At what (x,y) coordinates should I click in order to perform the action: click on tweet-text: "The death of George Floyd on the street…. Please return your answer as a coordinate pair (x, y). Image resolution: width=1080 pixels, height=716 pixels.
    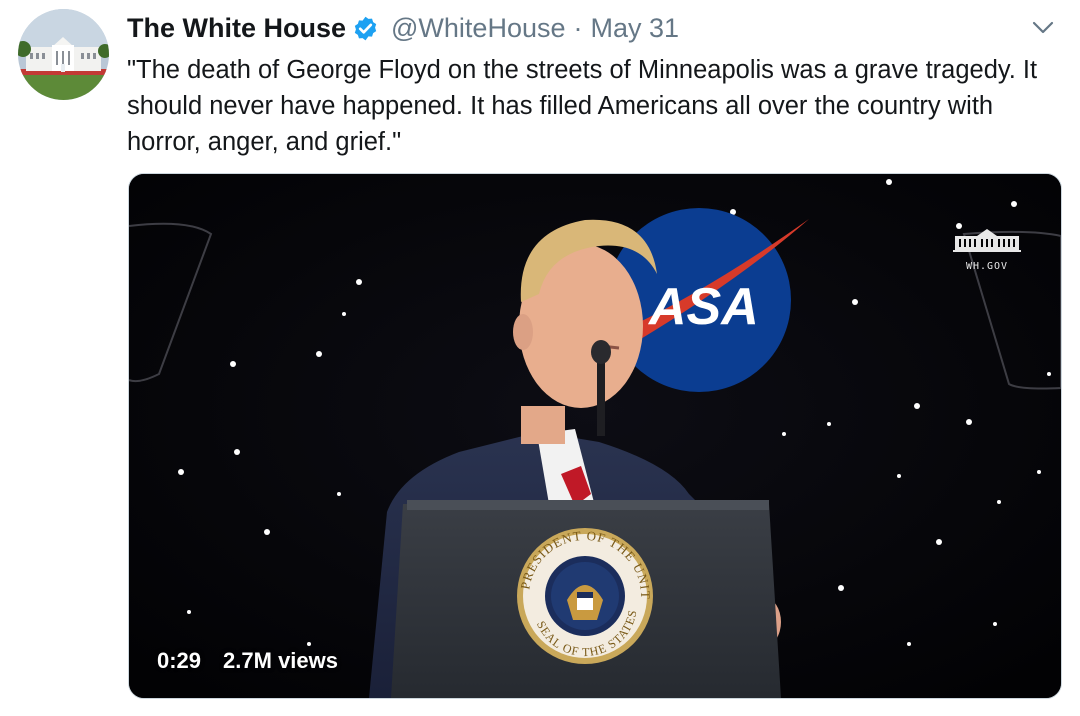
    Looking at the image, I should click on (582, 106).